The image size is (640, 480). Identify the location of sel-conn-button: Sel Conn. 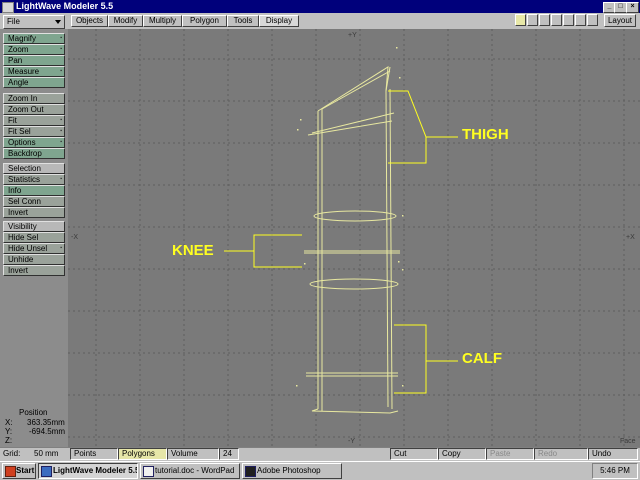
(34, 201).